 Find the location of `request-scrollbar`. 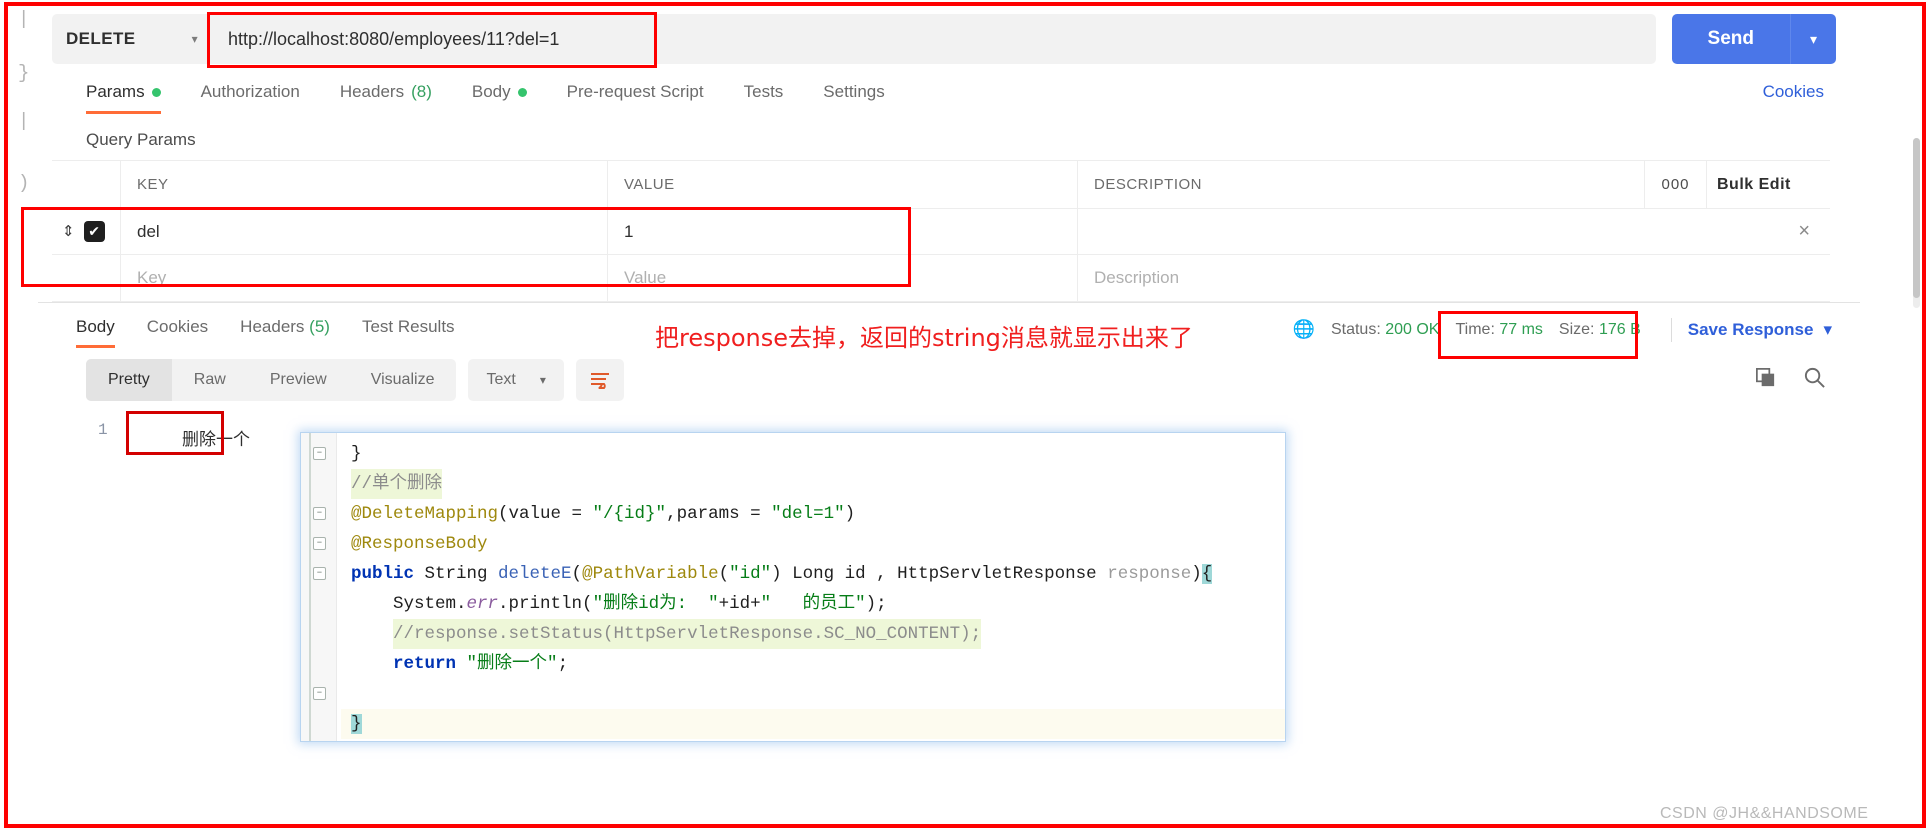

request-scrollbar is located at coordinates (1916, 223).